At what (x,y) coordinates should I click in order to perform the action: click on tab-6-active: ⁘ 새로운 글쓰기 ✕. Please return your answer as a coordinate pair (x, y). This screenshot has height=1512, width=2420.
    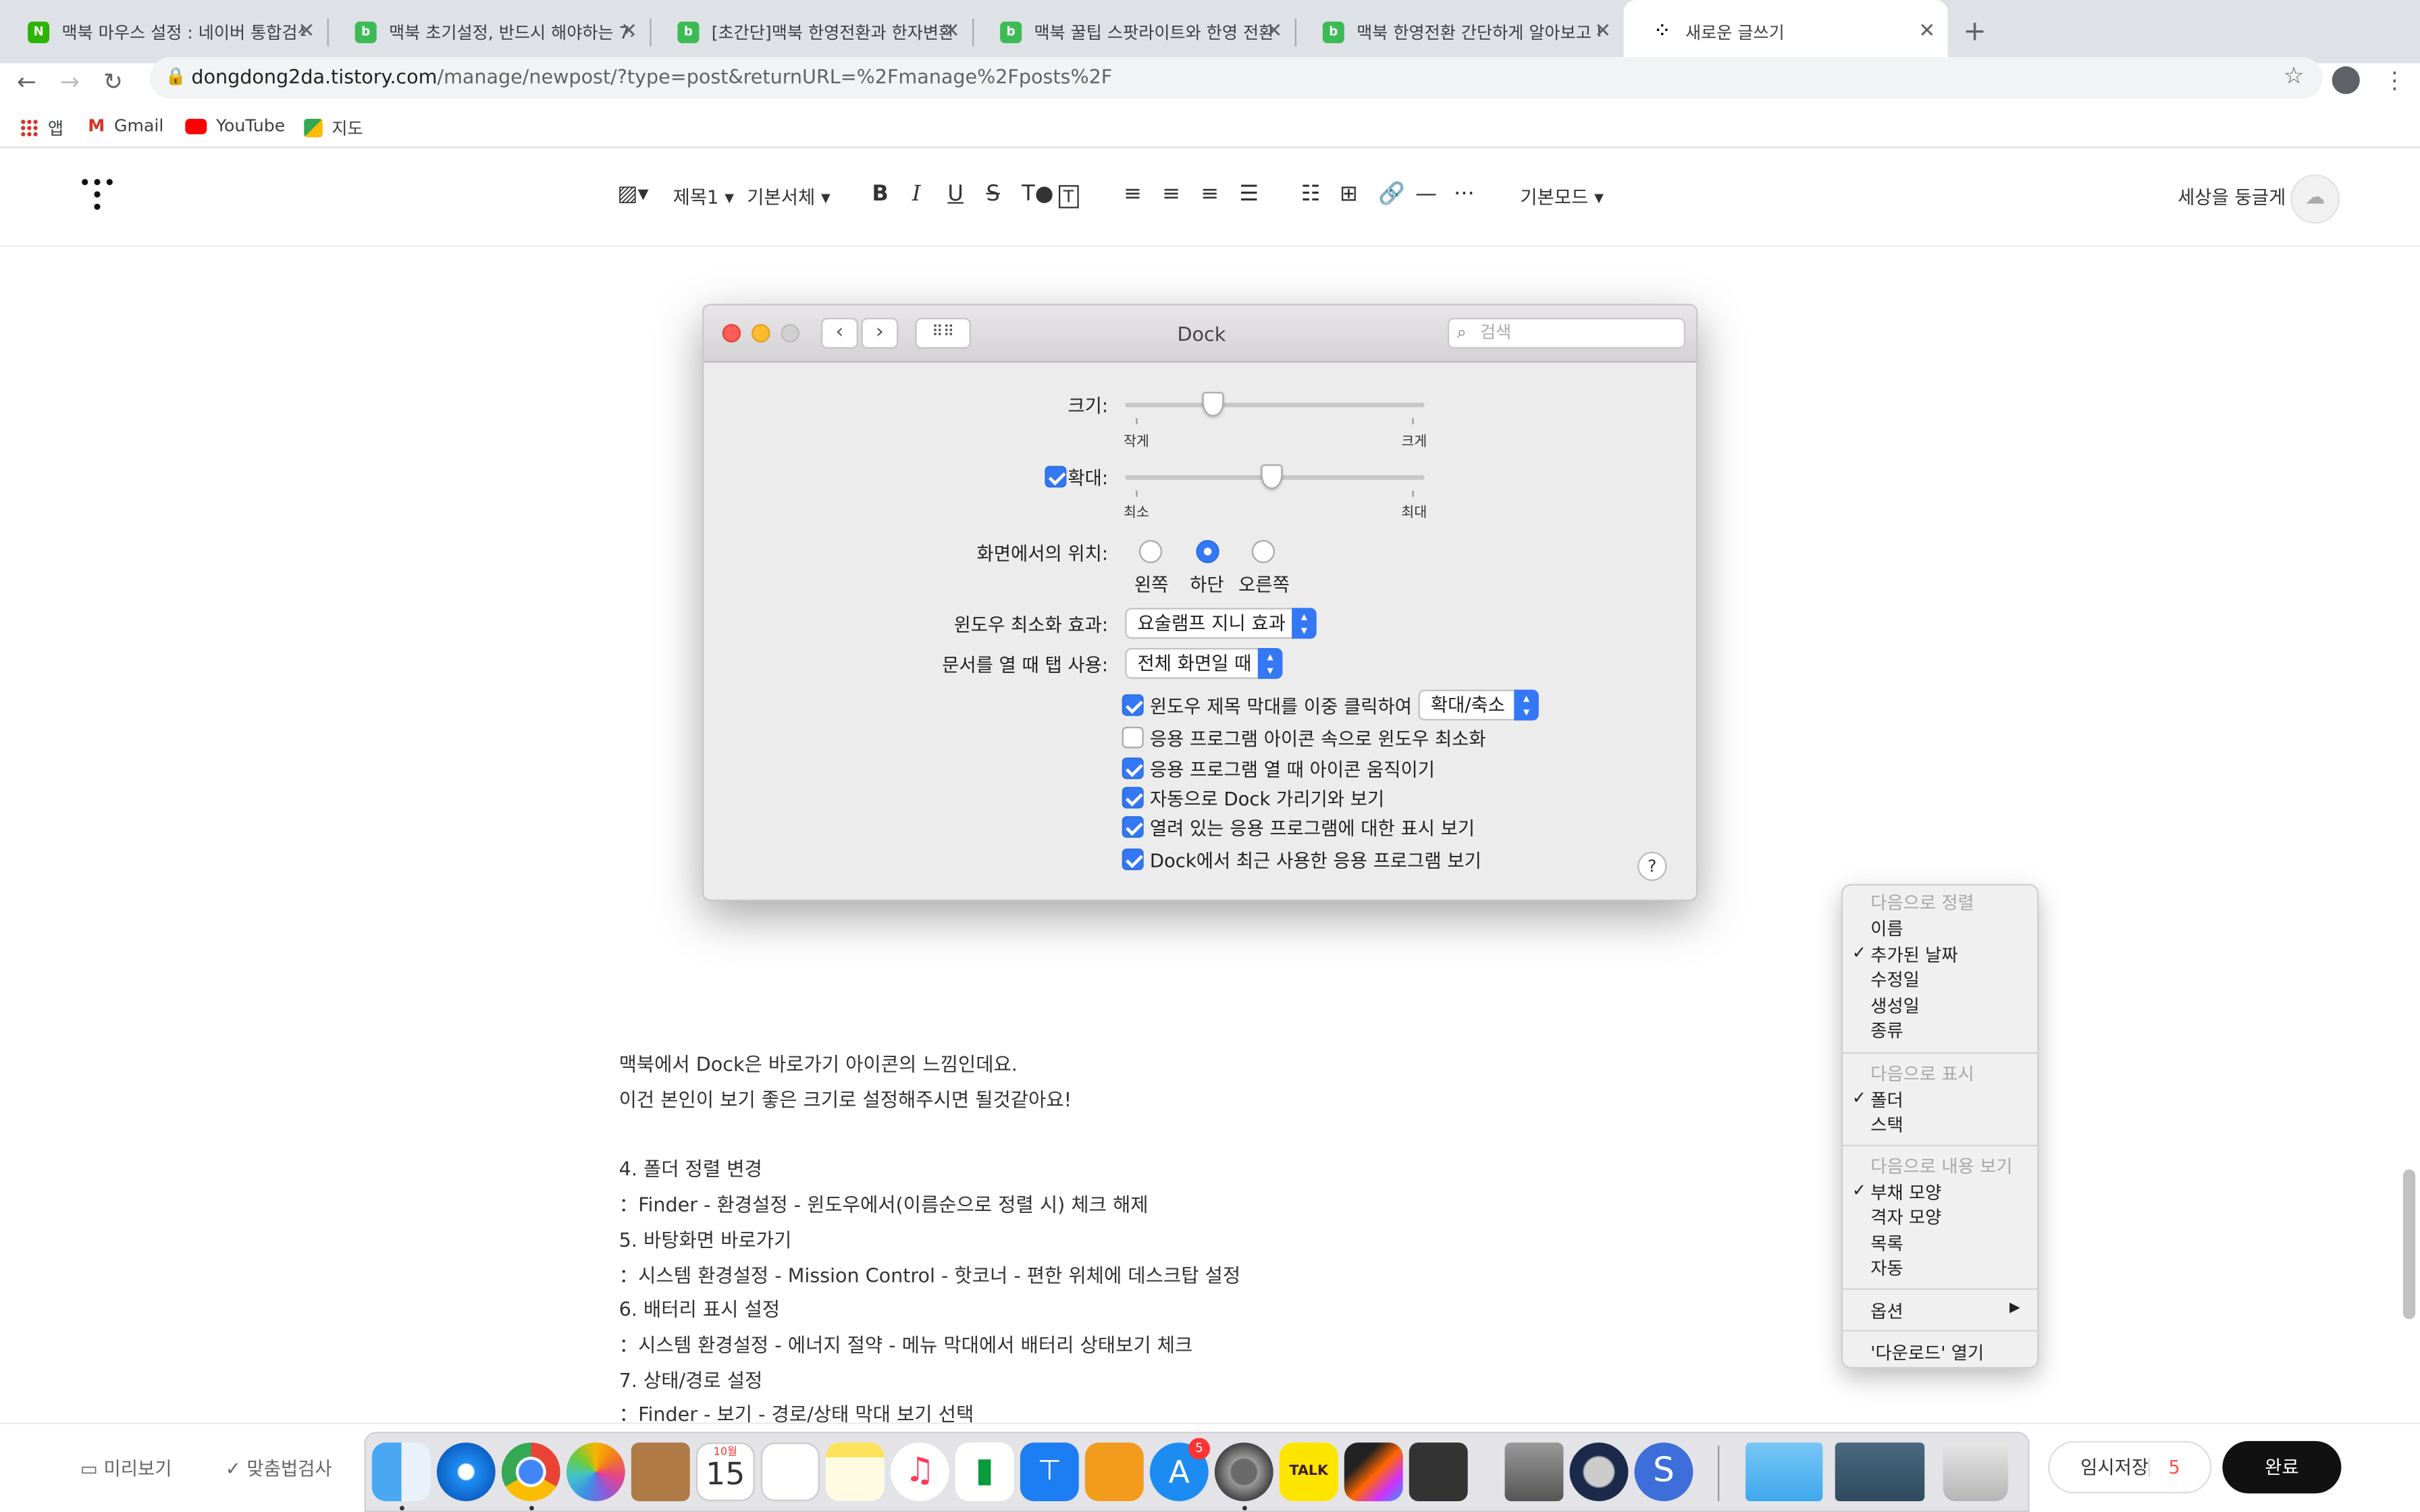
    Looking at the image, I should click on (1785, 31).